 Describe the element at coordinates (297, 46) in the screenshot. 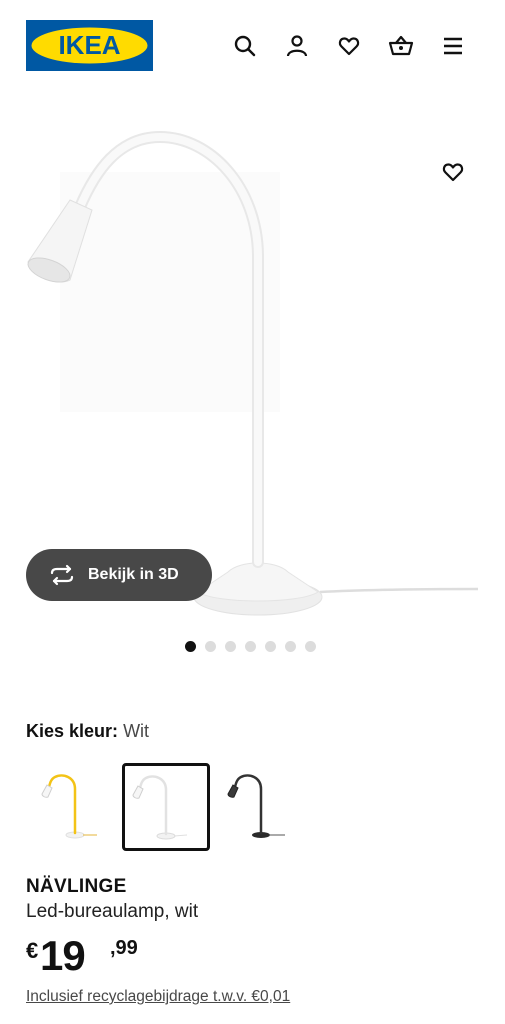

I see `account-icon` at that location.